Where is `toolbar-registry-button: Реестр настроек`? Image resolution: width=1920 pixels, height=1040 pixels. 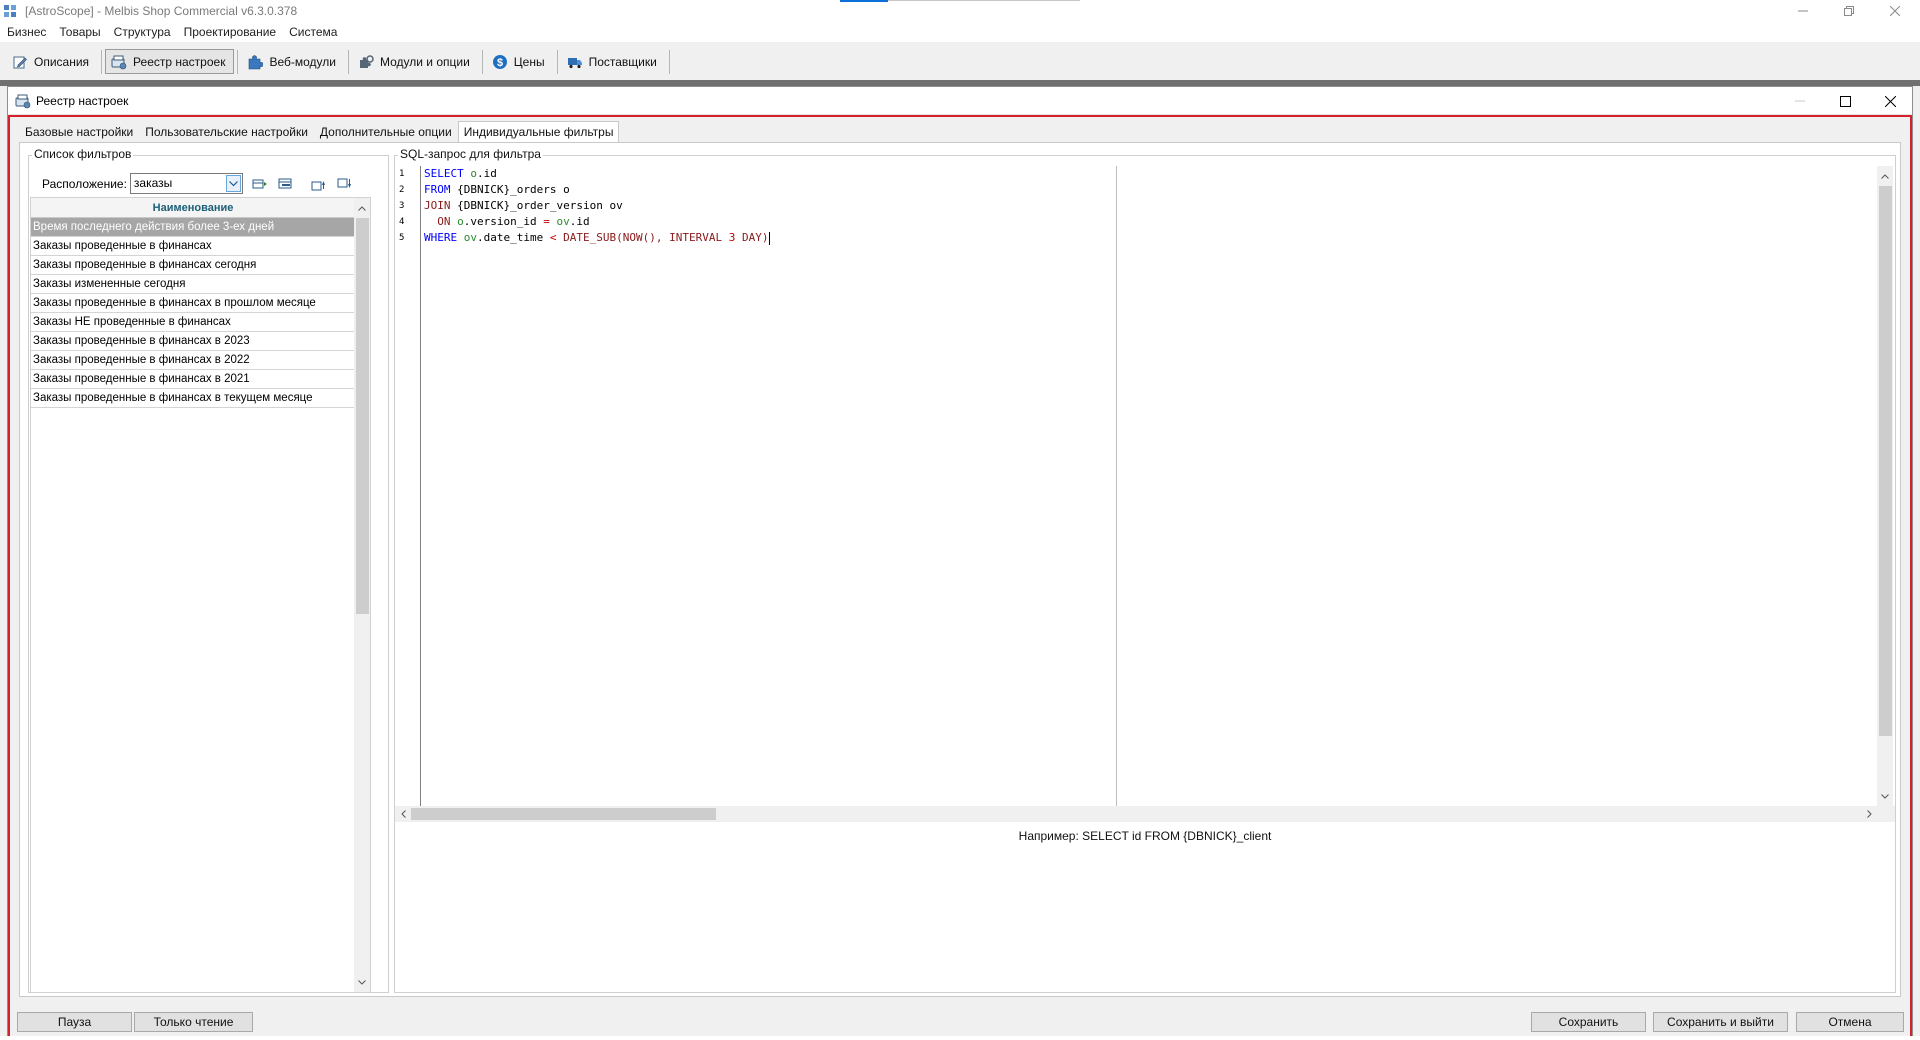
toolbar-registry-button: Реестр настроек is located at coordinates (170, 61).